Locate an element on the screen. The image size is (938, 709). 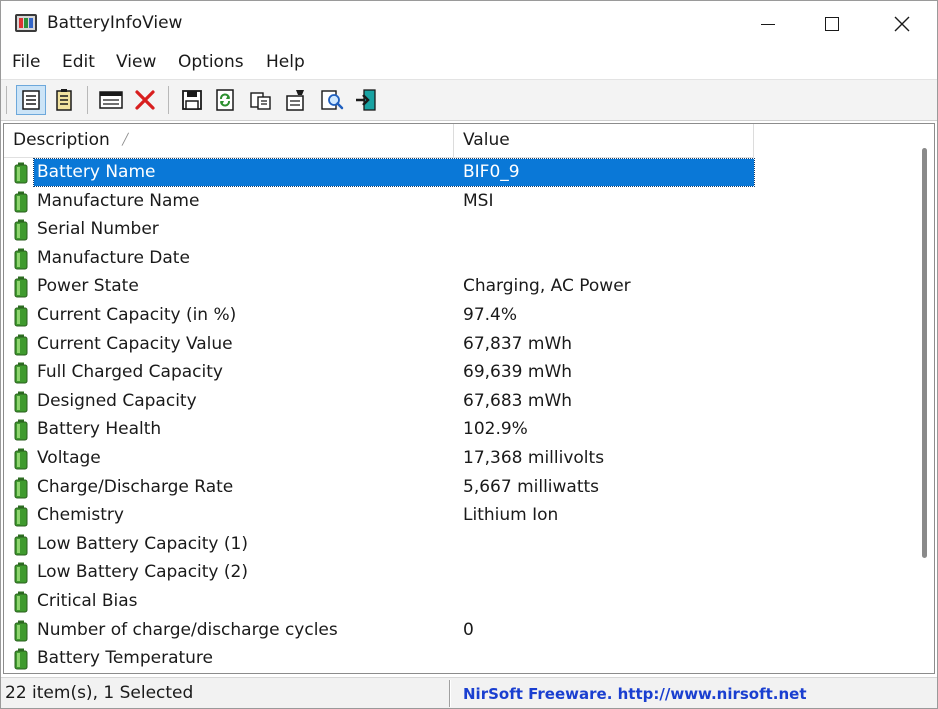
table-row: Critical Bias is located at coordinates (459, 602).